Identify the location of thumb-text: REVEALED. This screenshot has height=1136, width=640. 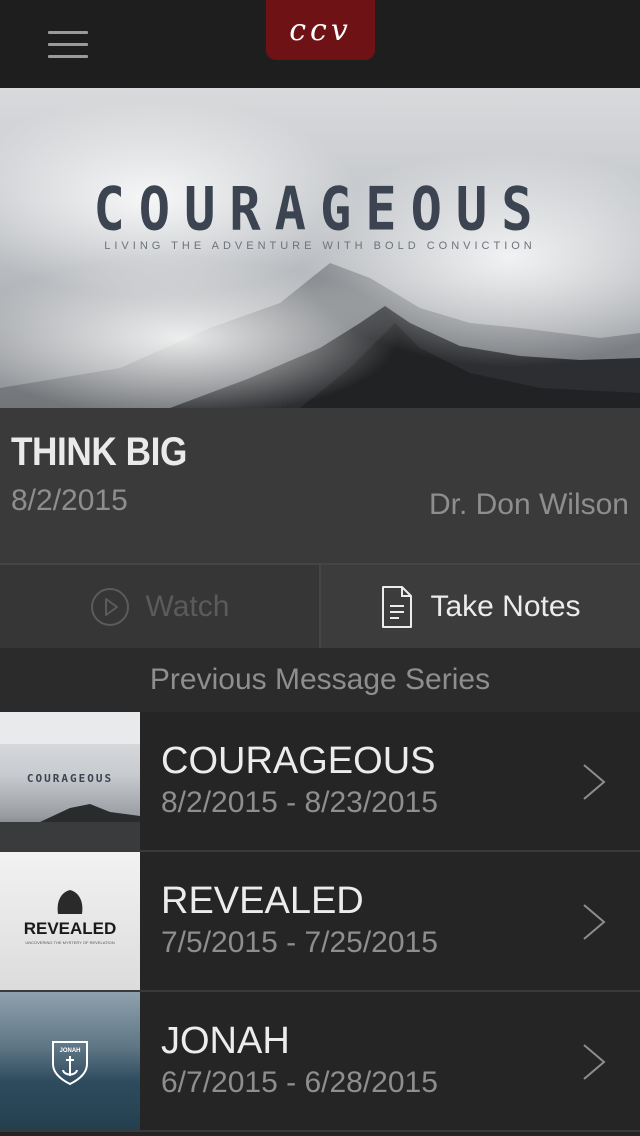
(70, 928).